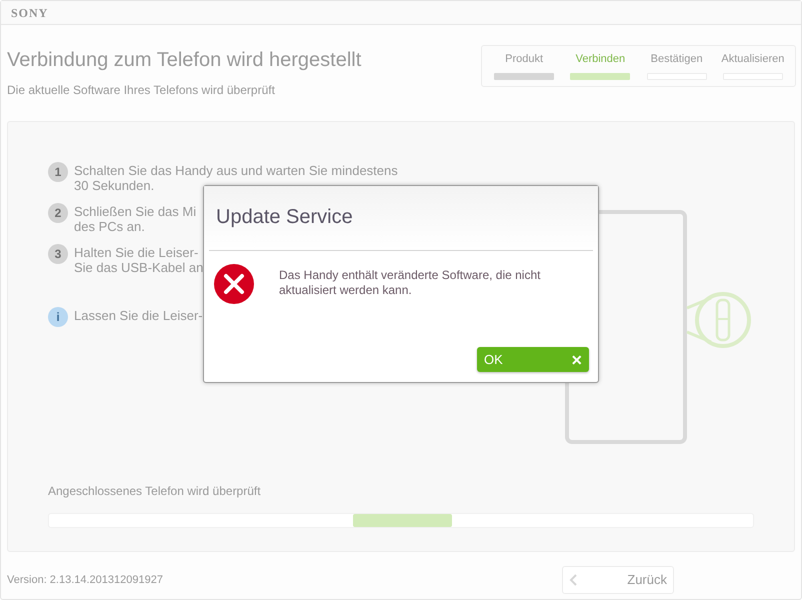 This screenshot has width=802, height=600. I want to click on step-label: Aktualisieren, so click(752, 59).